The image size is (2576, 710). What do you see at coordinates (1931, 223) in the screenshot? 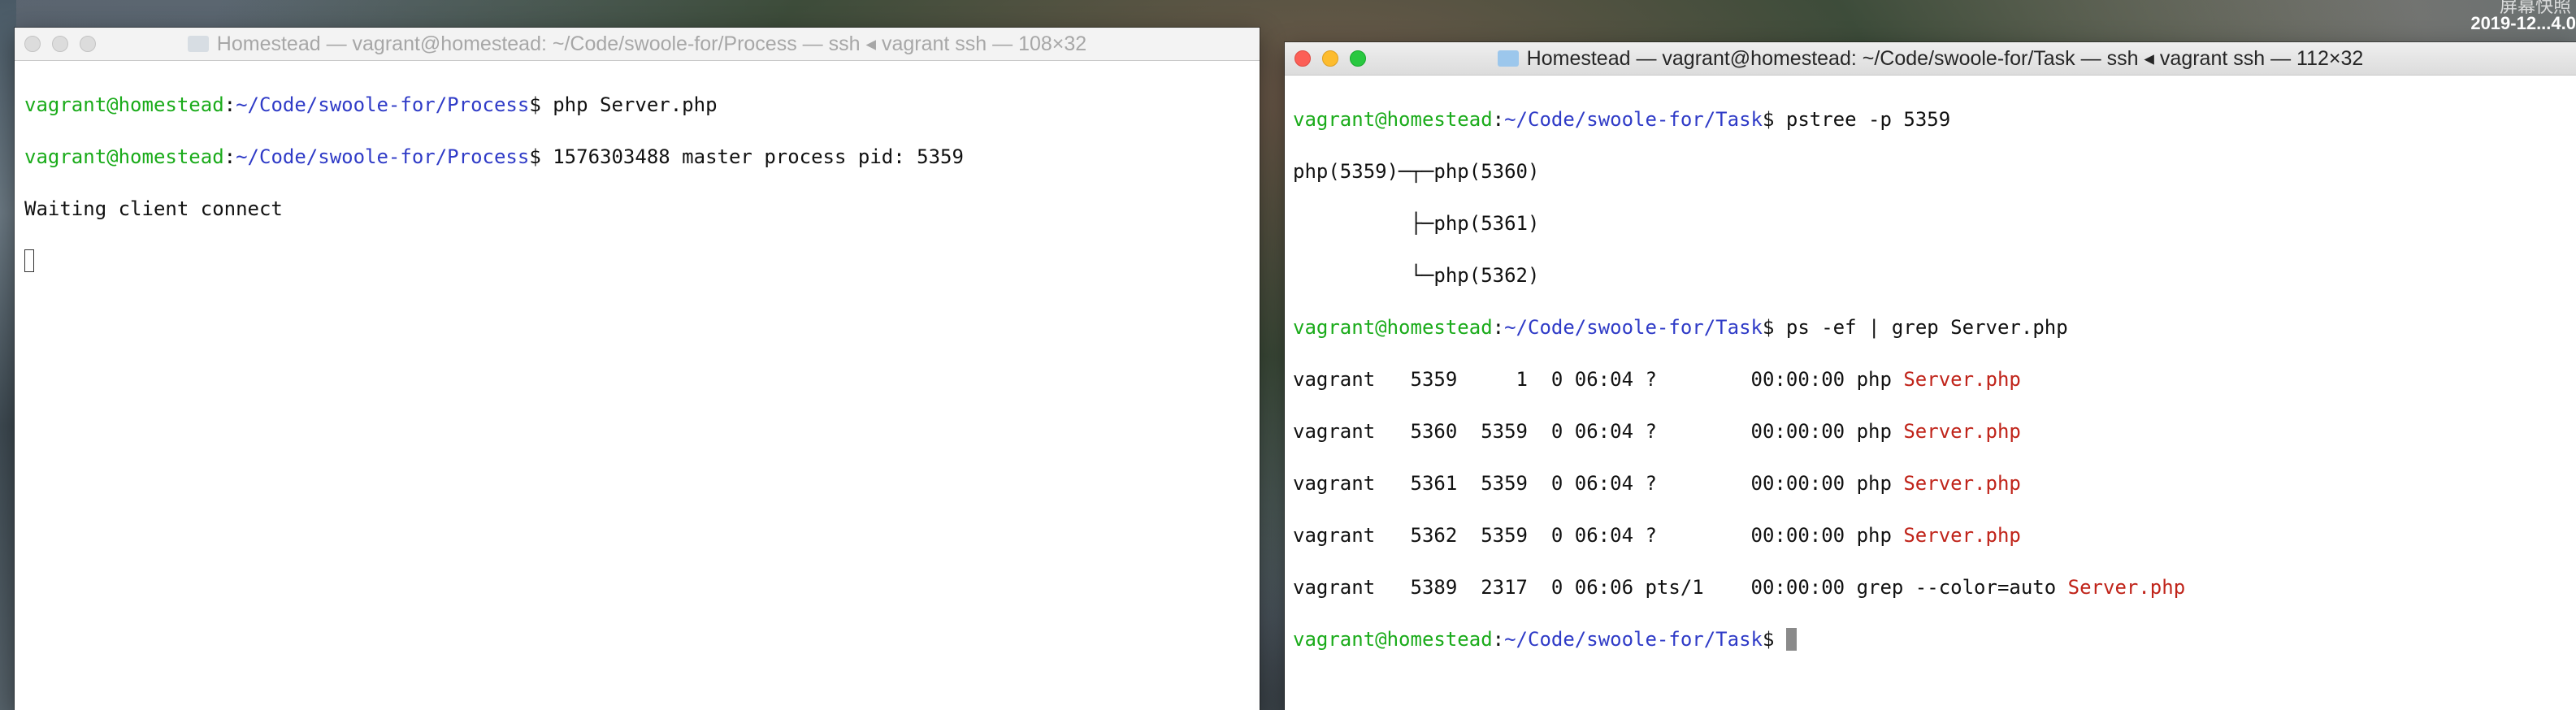
I see `pstree-line: ├─php(5361)` at bounding box center [1931, 223].